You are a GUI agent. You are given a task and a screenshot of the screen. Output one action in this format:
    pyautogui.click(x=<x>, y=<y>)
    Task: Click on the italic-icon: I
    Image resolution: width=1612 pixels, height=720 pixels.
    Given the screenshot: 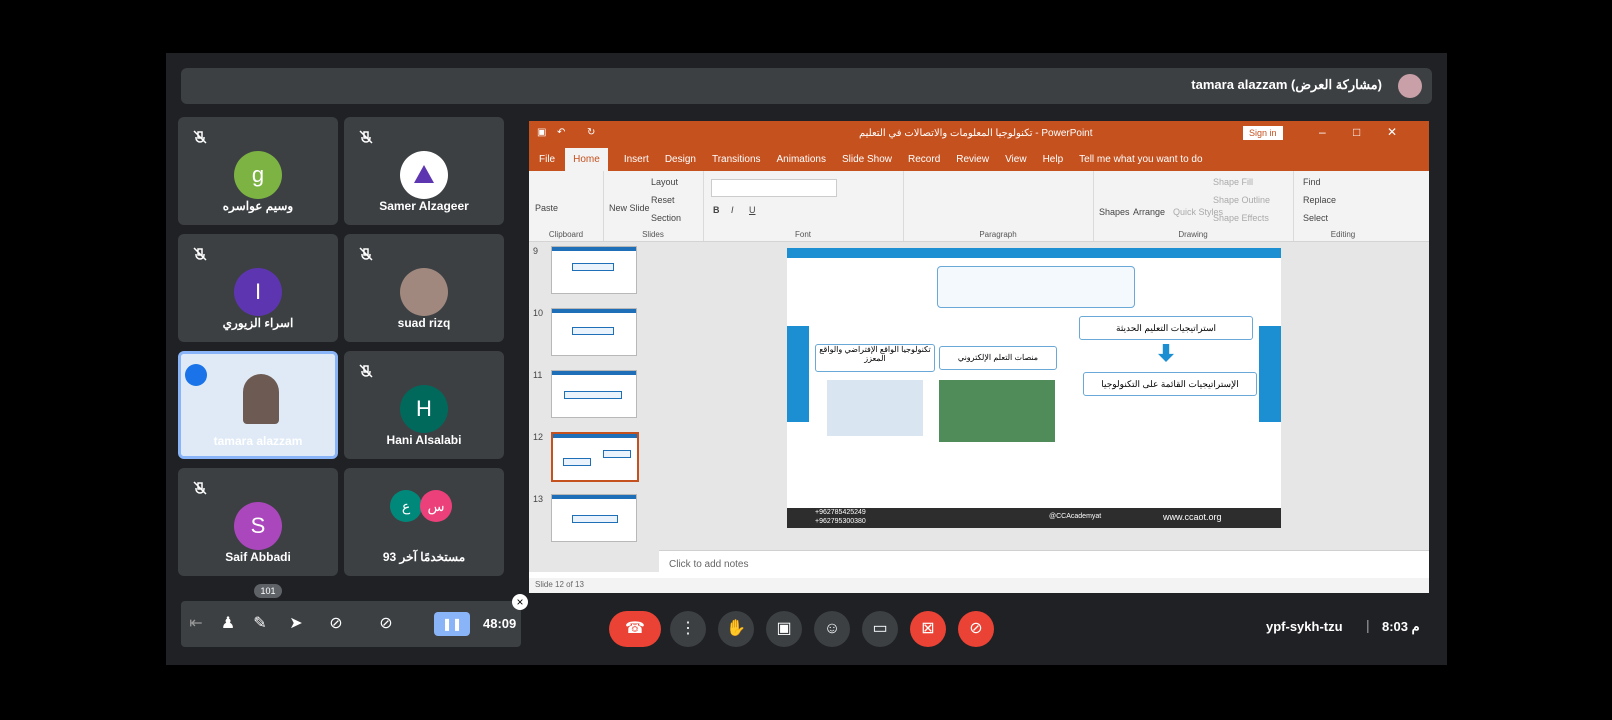 What is the action you would take?
    pyautogui.click(x=732, y=210)
    